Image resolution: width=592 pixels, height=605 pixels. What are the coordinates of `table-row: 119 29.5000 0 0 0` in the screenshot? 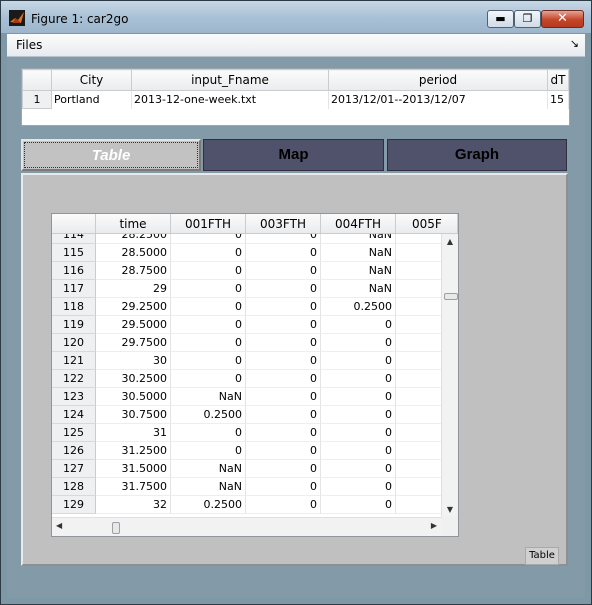 It's located at (246, 325).